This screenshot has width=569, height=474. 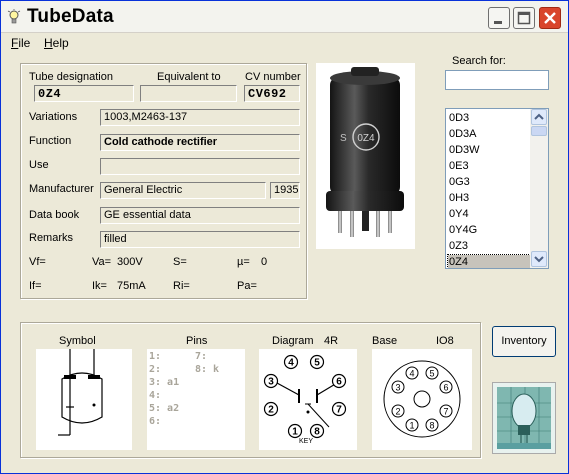 What do you see at coordinates (343, 138) in the screenshot?
I see `tube-photo-s: S` at bounding box center [343, 138].